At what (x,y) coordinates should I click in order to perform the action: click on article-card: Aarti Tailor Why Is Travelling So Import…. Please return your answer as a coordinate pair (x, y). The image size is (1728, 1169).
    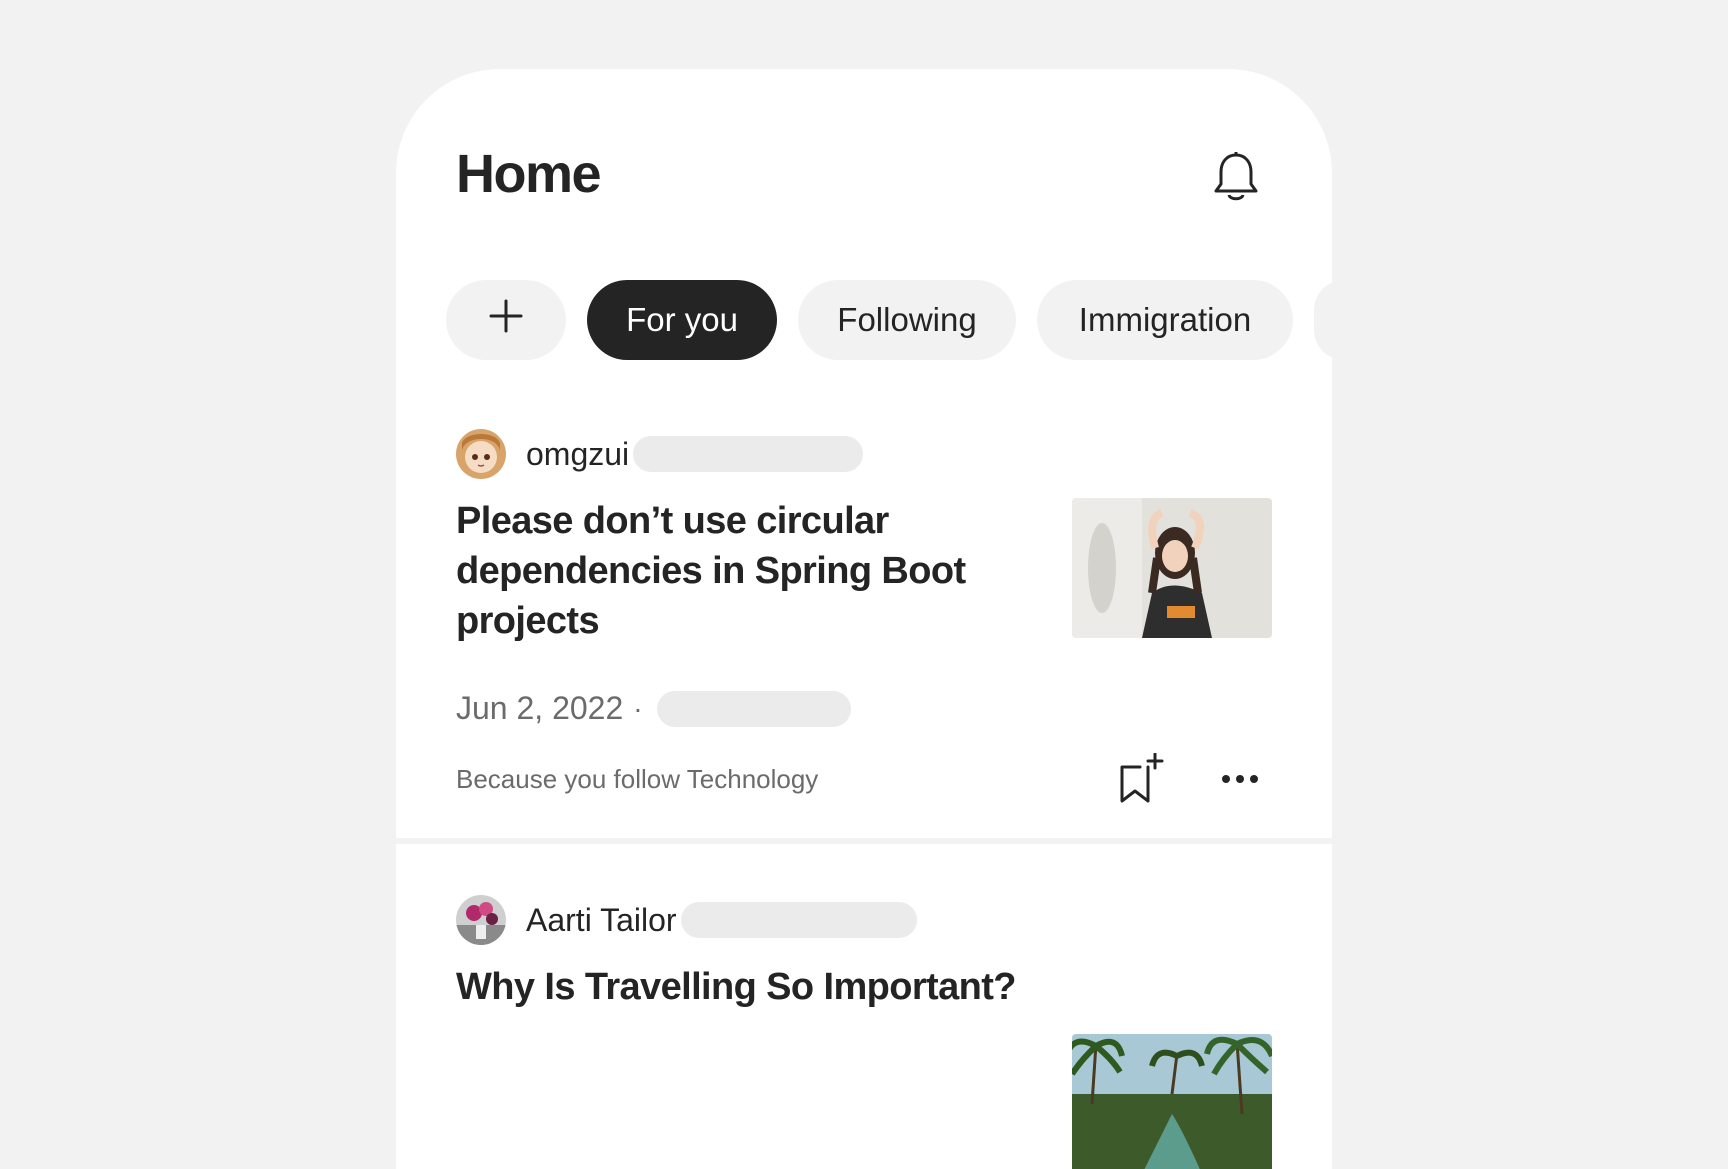
    Looking at the image, I should click on (864, 1031).